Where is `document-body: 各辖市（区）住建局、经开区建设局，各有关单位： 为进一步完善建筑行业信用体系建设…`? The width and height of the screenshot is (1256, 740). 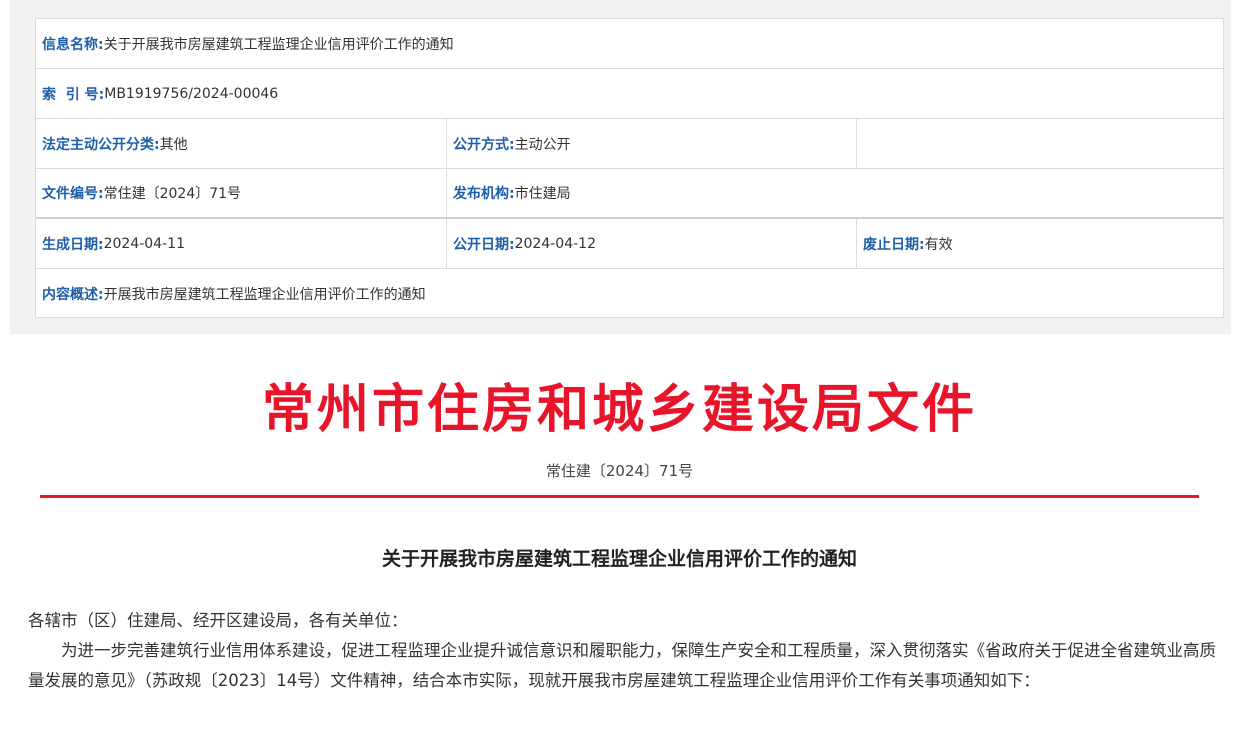
document-body: 各辖市（区）住建局、经开区建设局，各有关单位： 为进一步完善建筑行业信用体系建设… is located at coordinates (623, 651).